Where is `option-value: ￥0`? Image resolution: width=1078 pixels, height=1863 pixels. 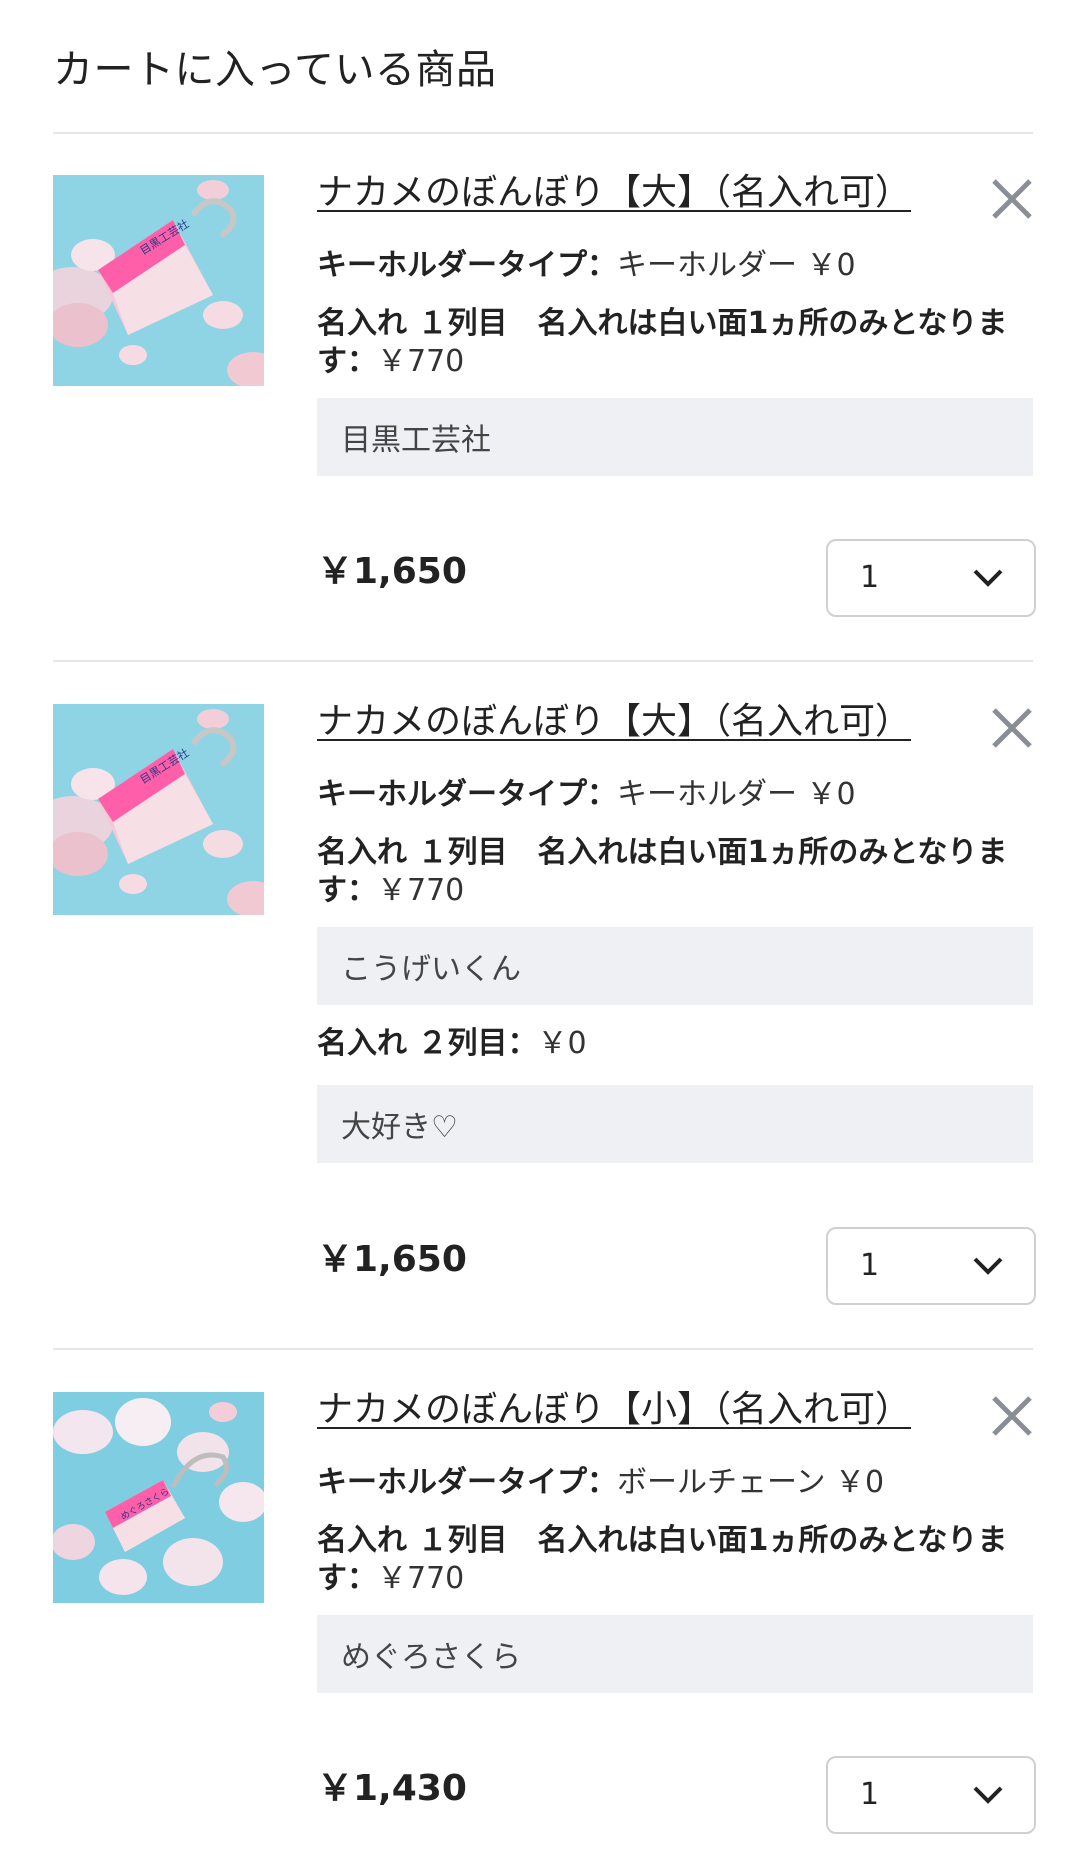 option-value: ￥0 is located at coordinates (562, 1043).